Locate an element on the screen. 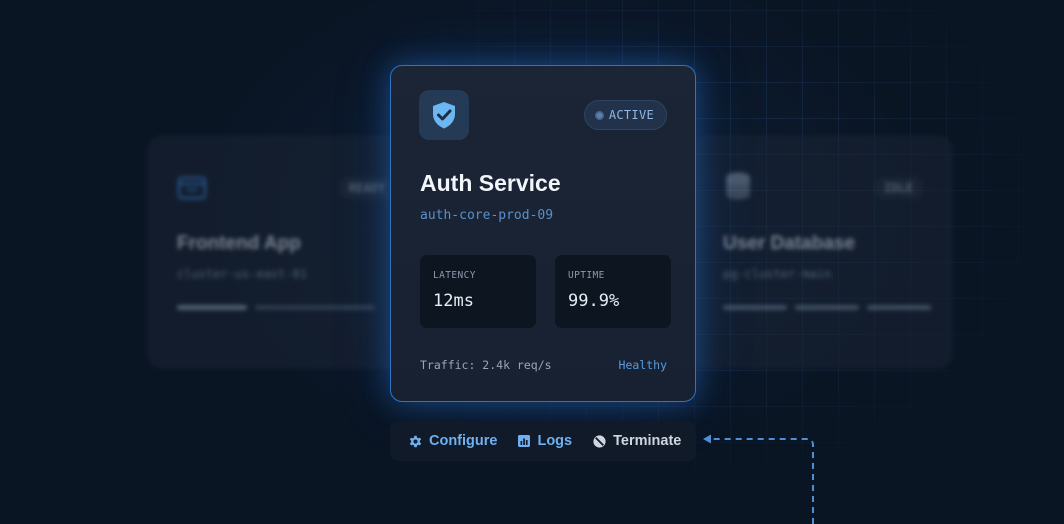 Image resolution: width=1064 pixels, height=524 pixels. terminate-label: Terminate is located at coordinates (647, 441).